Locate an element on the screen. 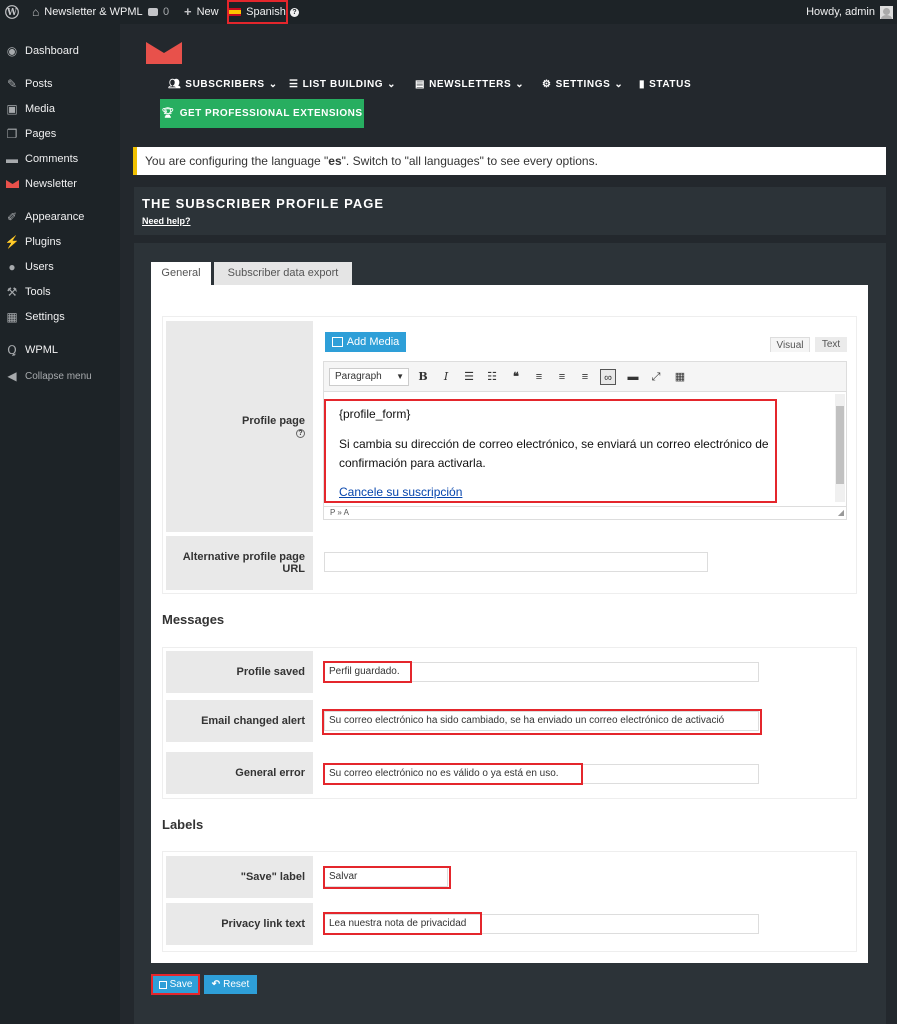 The width and height of the screenshot is (897, 1024). thermometer-icon: ▮ is located at coordinates (642, 84).